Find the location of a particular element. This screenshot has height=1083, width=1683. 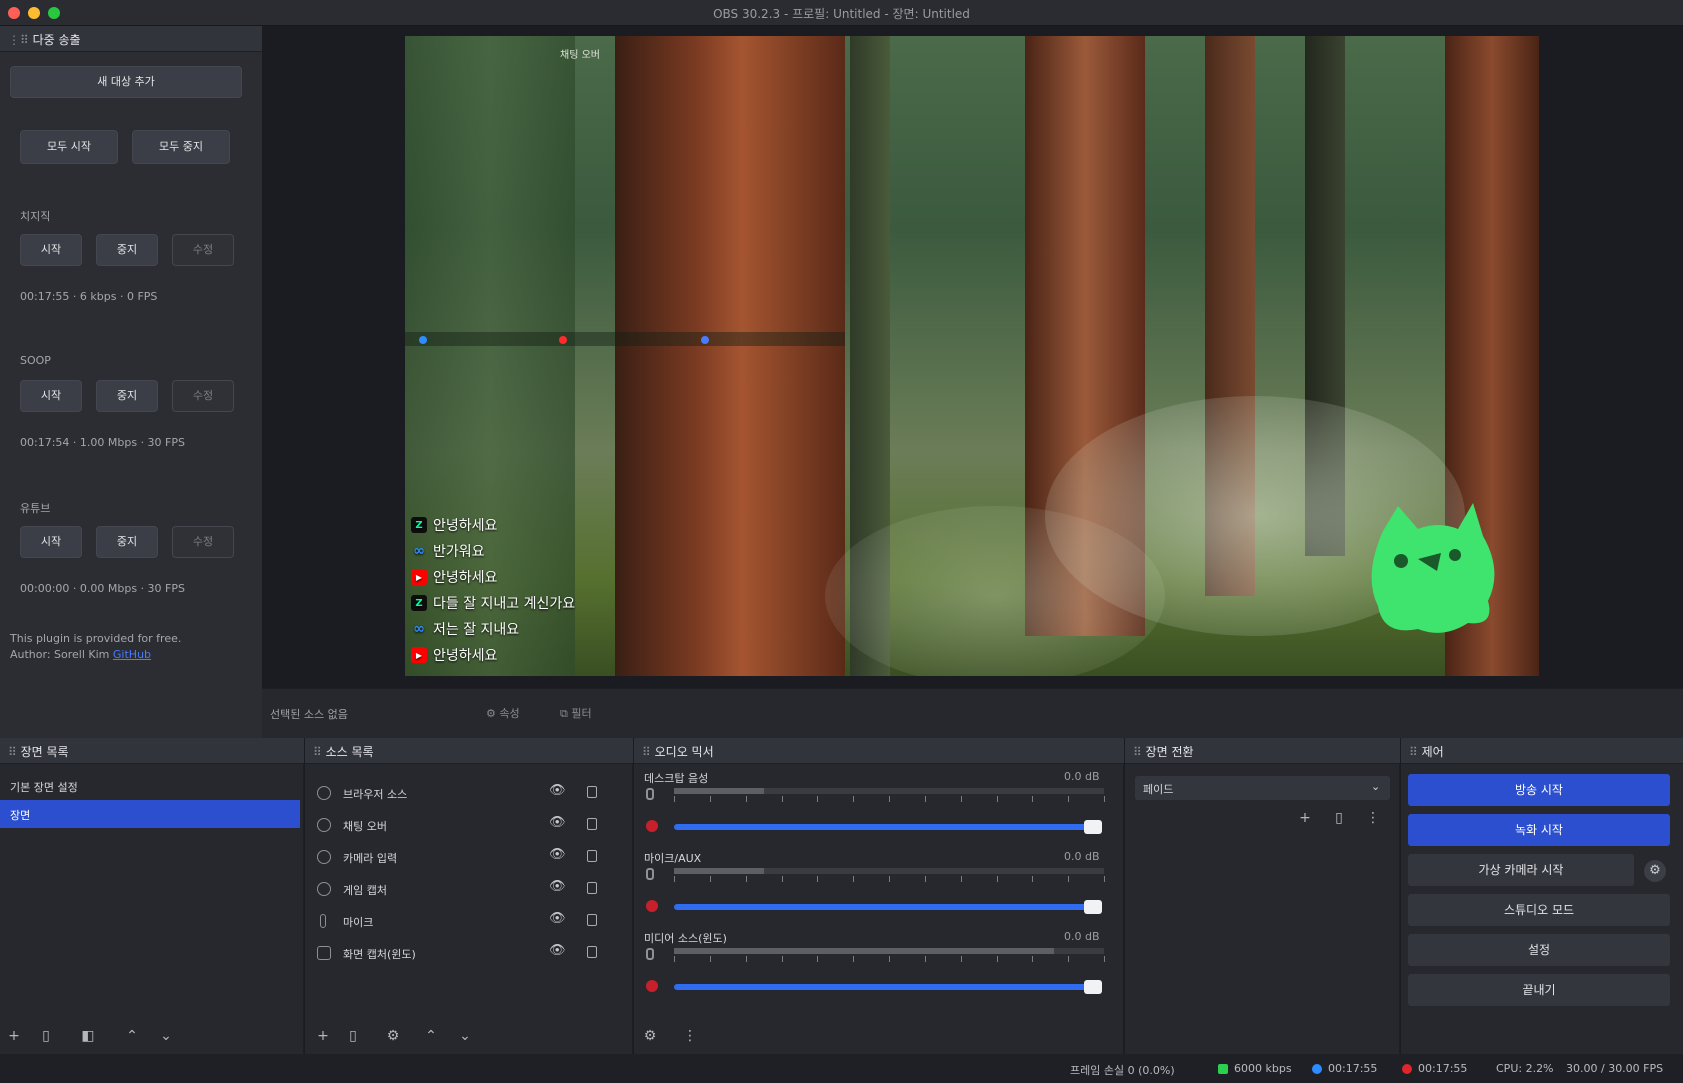

start-virtual-camera-button: 가상 카메라 시작 is located at coordinates (1521, 870).